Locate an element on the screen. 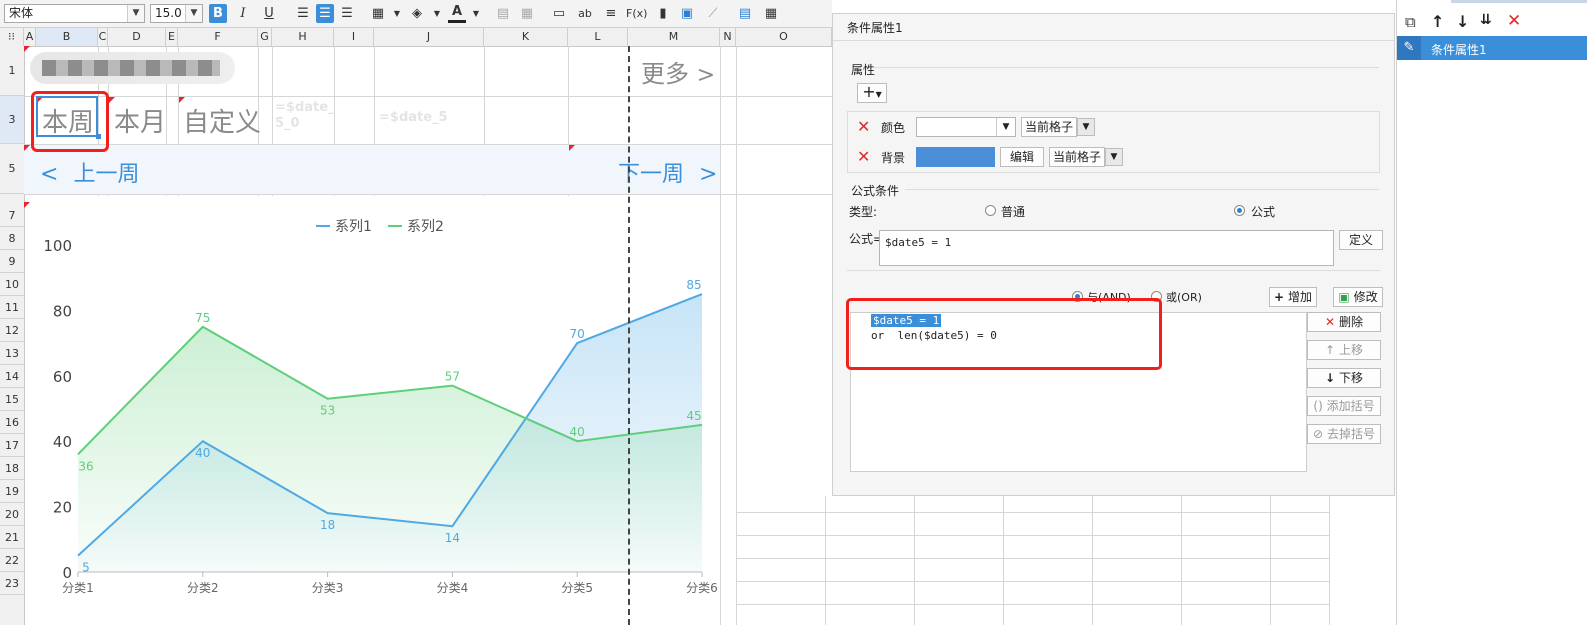 Image resolution: width=1587 pixels, height=625 pixels. column-header-j: J is located at coordinates (429, 37).